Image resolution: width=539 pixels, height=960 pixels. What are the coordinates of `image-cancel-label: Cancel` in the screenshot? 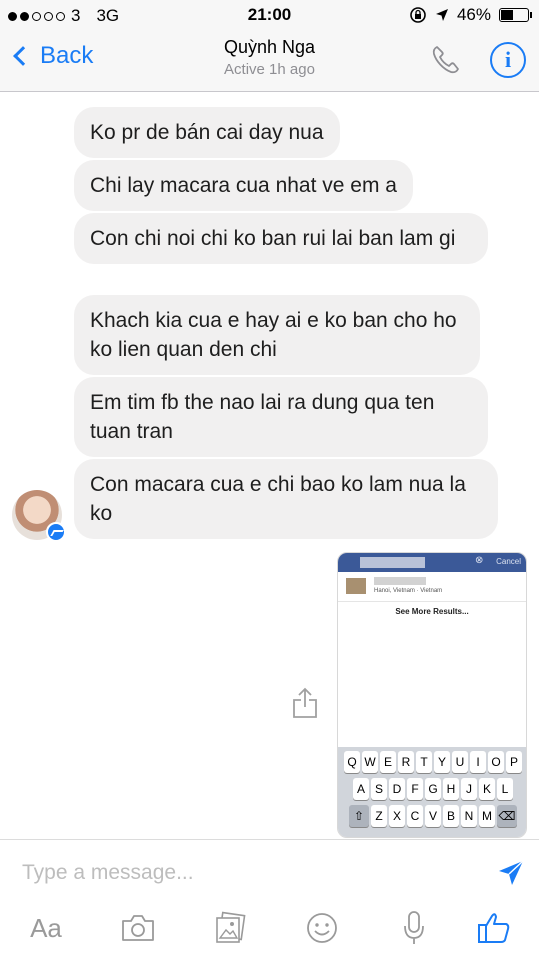 It's located at (508, 561).